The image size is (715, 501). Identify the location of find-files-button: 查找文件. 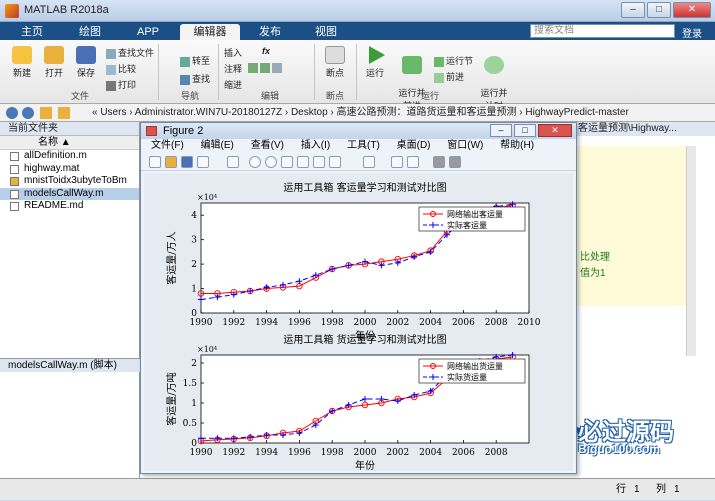
(130, 52).